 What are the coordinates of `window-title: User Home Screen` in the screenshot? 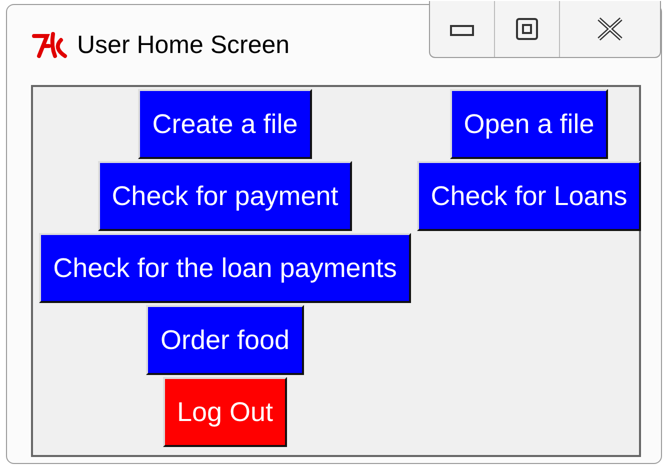 It's located at (183, 45).